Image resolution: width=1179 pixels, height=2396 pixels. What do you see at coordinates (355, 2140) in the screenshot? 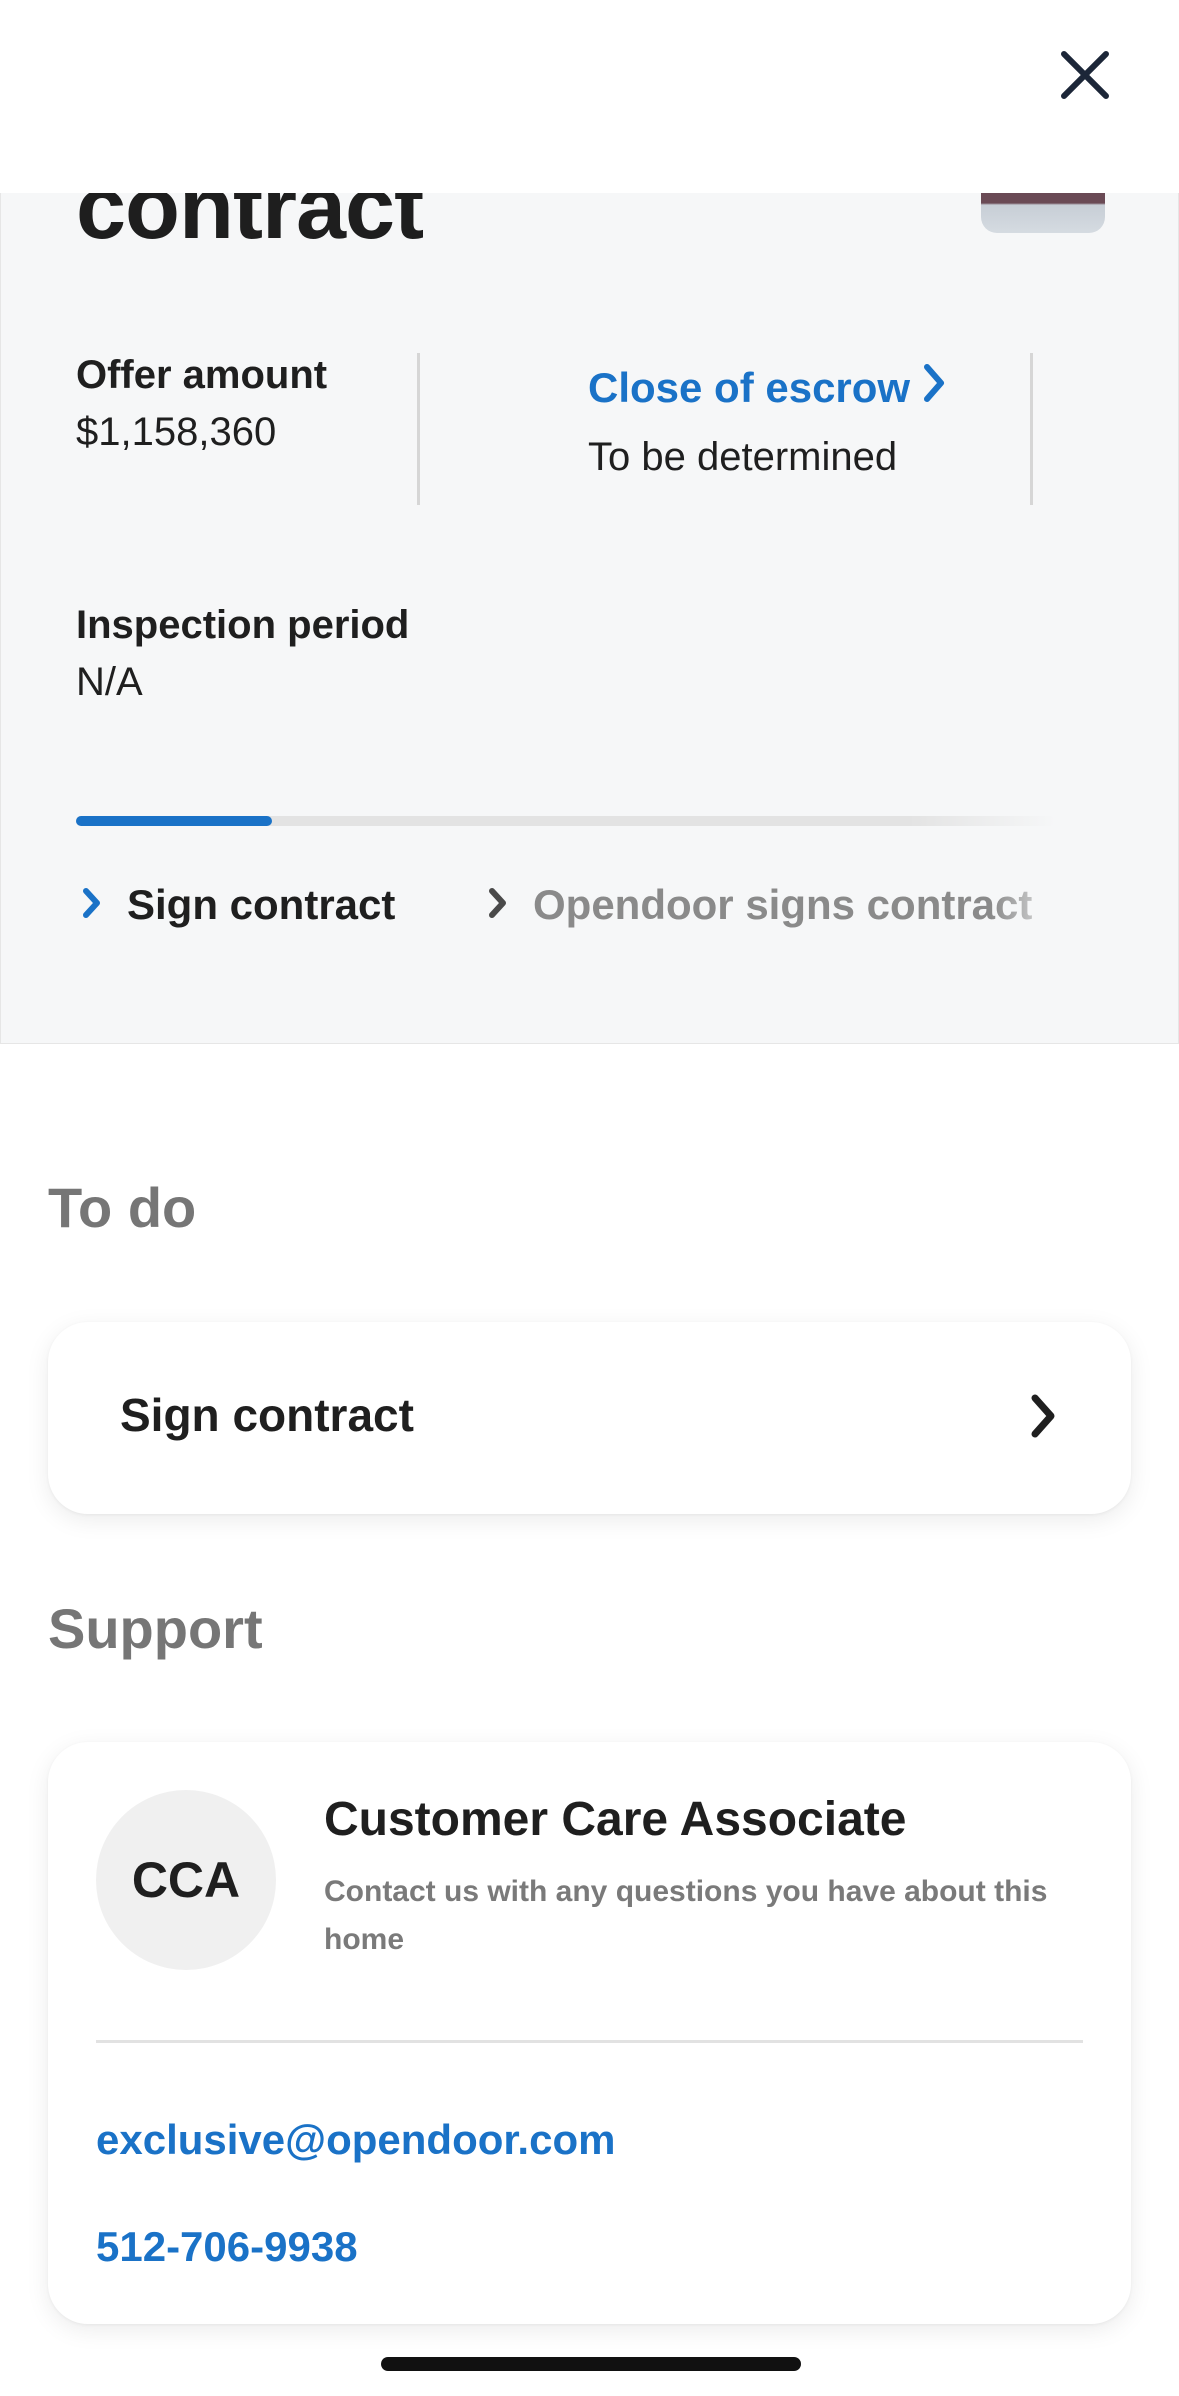
I see `email-link: exclusive@opendoor.com` at bounding box center [355, 2140].